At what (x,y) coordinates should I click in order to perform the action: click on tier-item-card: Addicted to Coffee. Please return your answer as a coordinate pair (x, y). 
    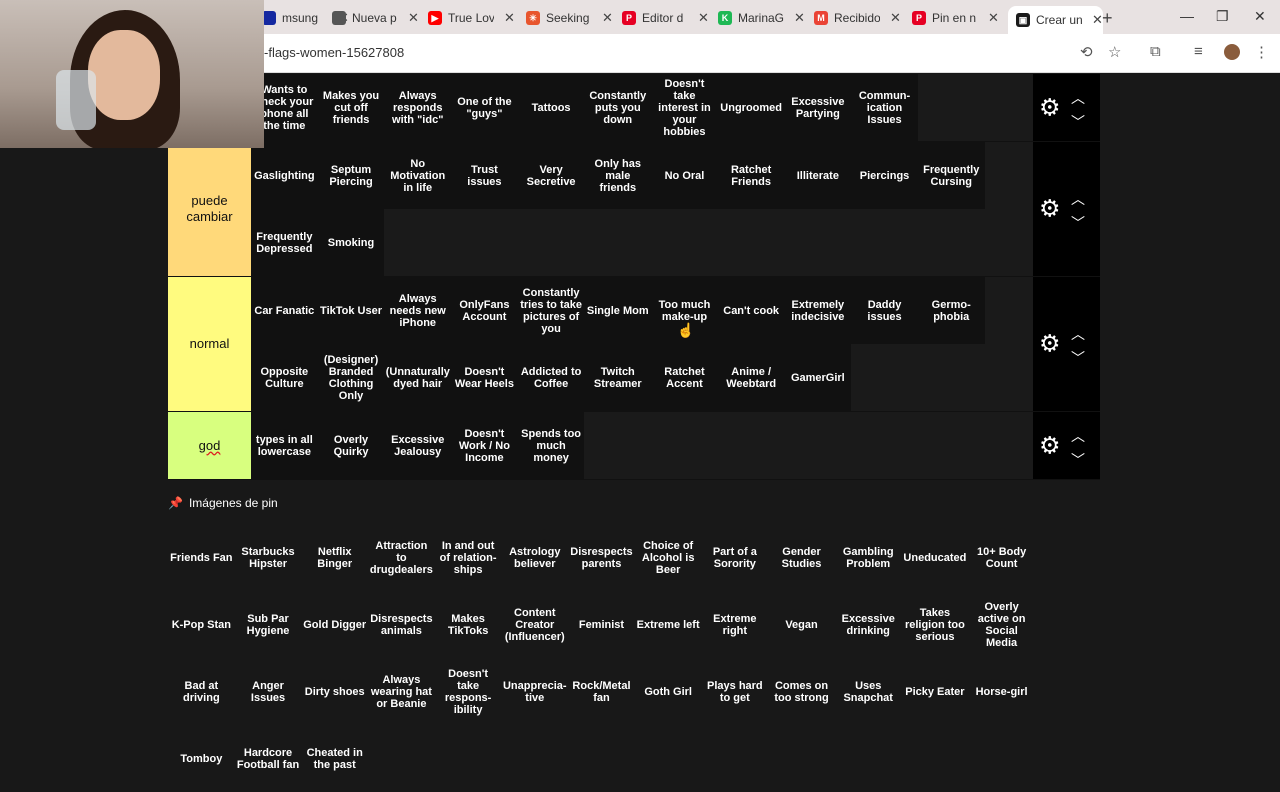
    Looking at the image, I should click on (551, 377).